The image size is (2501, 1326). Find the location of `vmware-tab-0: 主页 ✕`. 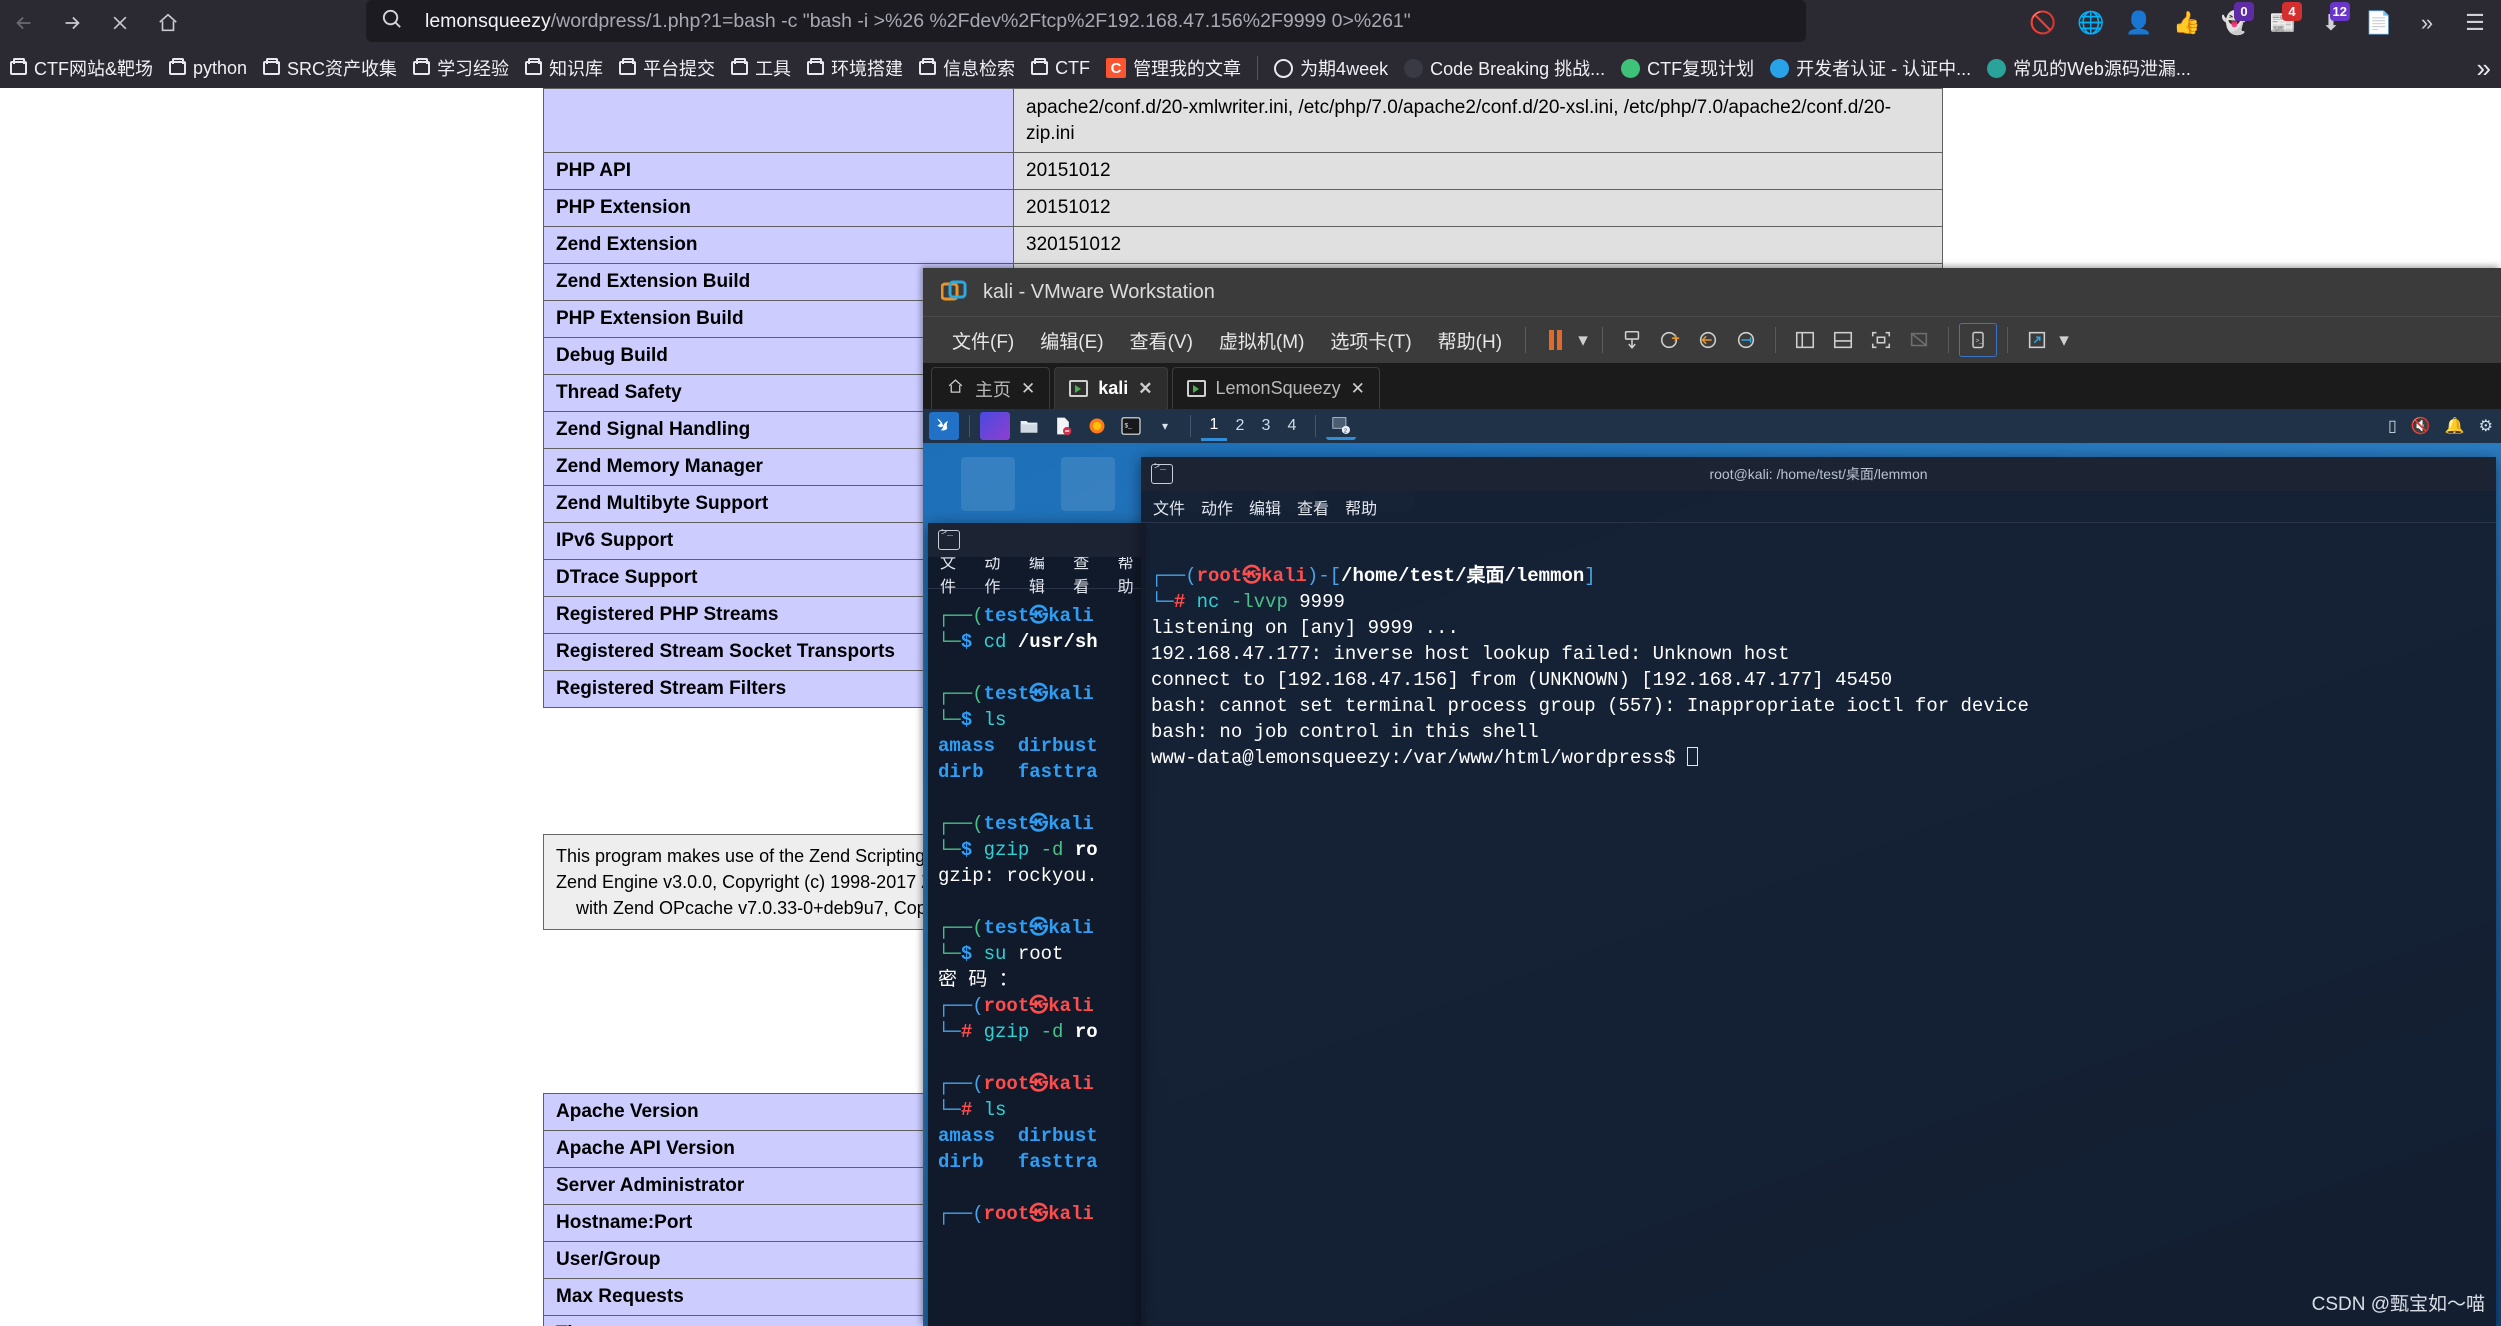

vmware-tab-0: 主页 ✕ is located at coordinates (991, 388).